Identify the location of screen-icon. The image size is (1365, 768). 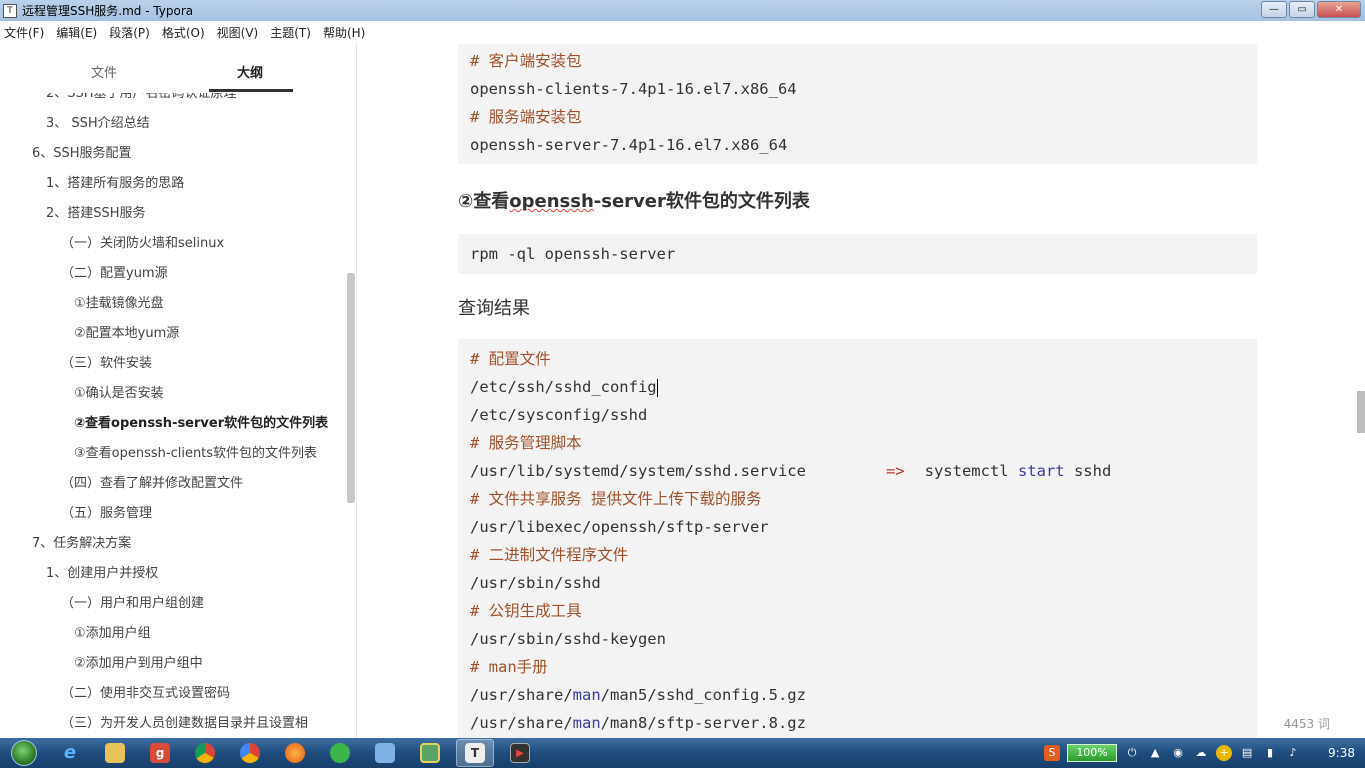
(430, 753).